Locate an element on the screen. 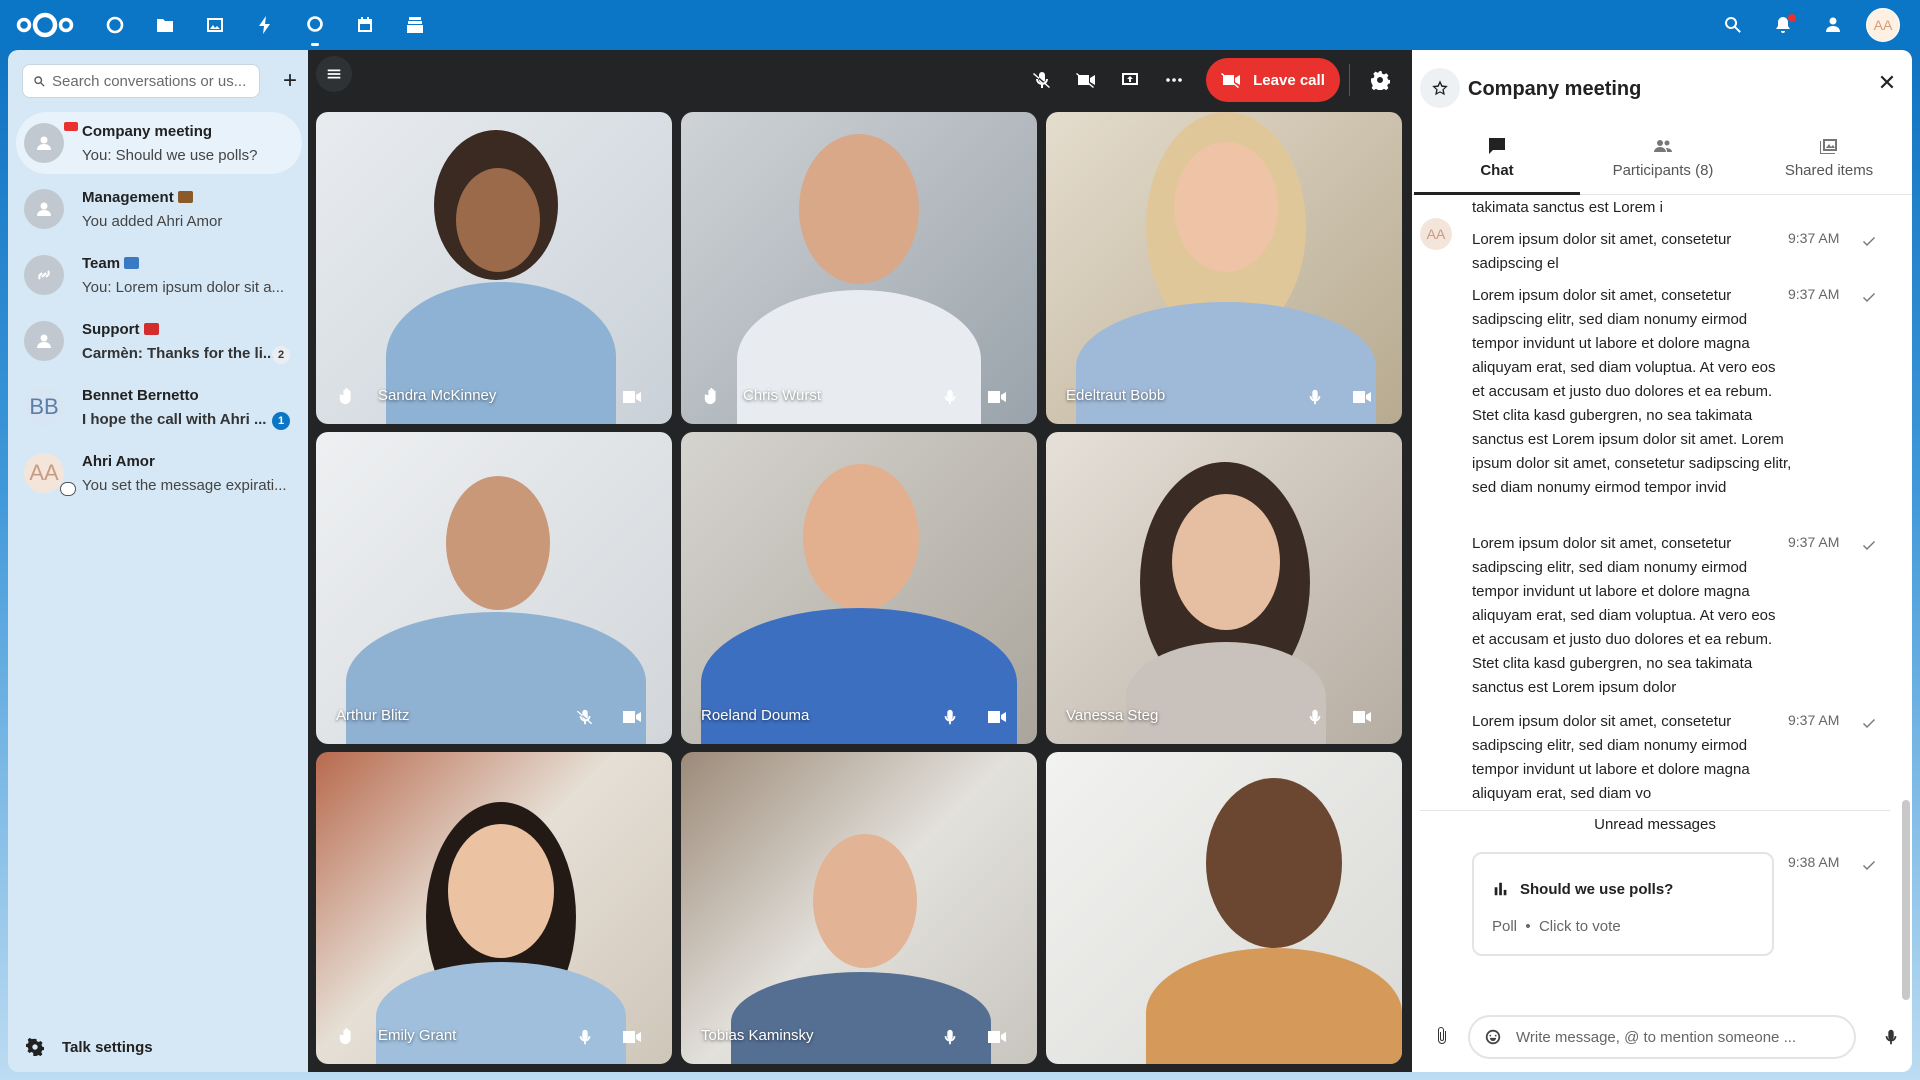 The height and width of the screenshot is (1080, 1920). paperclip-icon is located at coordinates (1442, 1035).